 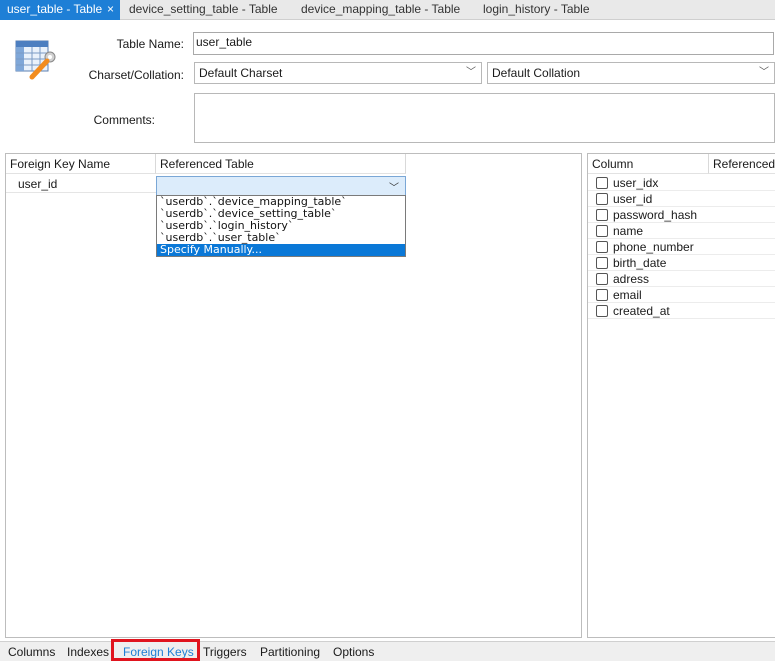 What do you see at coordinates (225, 652) in the screenshot?
I see `tab-triggers: Triggers` at bounding box center [225, 652].